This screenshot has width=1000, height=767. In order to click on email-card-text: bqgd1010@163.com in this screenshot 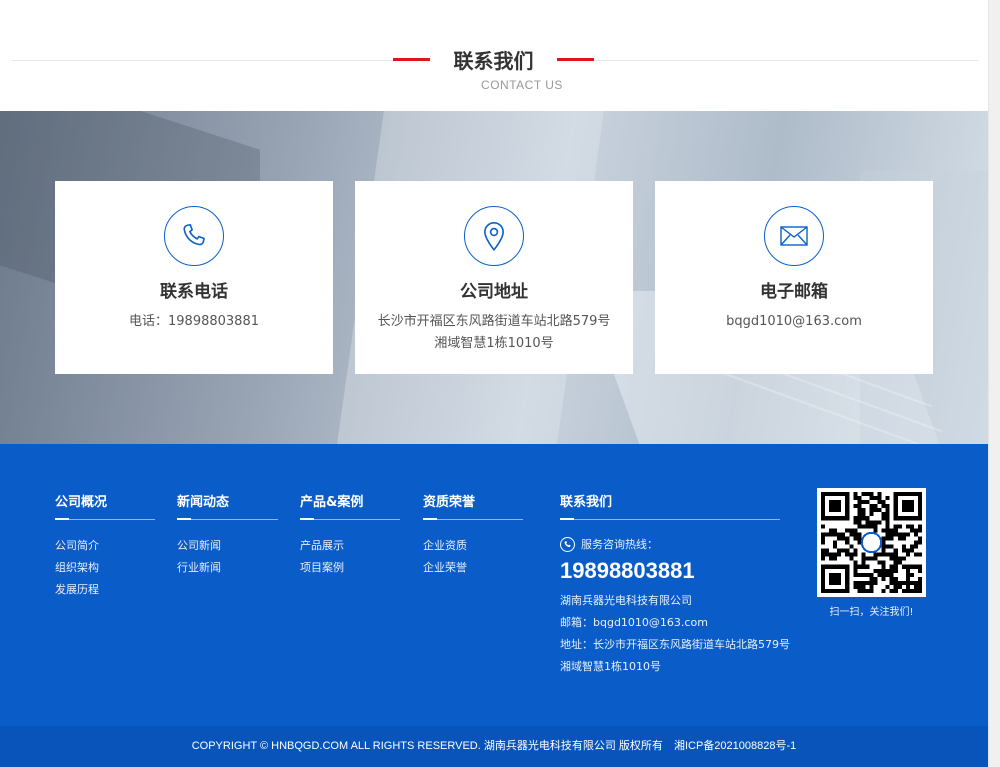, I will do `click(794, 322)`.